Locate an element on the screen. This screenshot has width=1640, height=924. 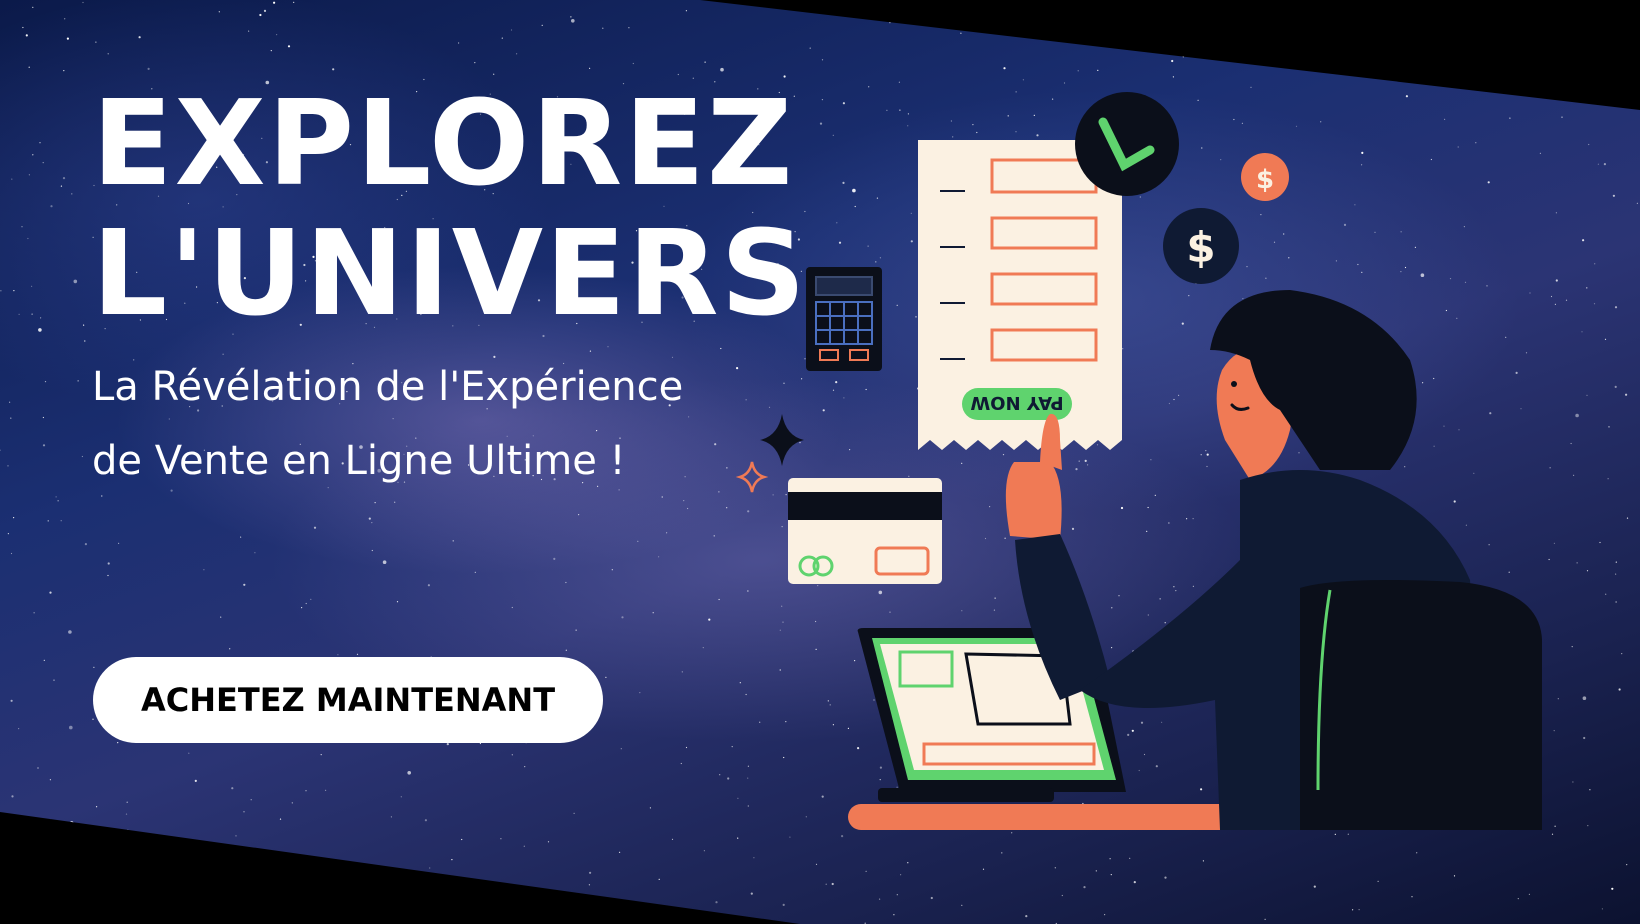
checkmark-icon is located at coordinates (1127, 144).